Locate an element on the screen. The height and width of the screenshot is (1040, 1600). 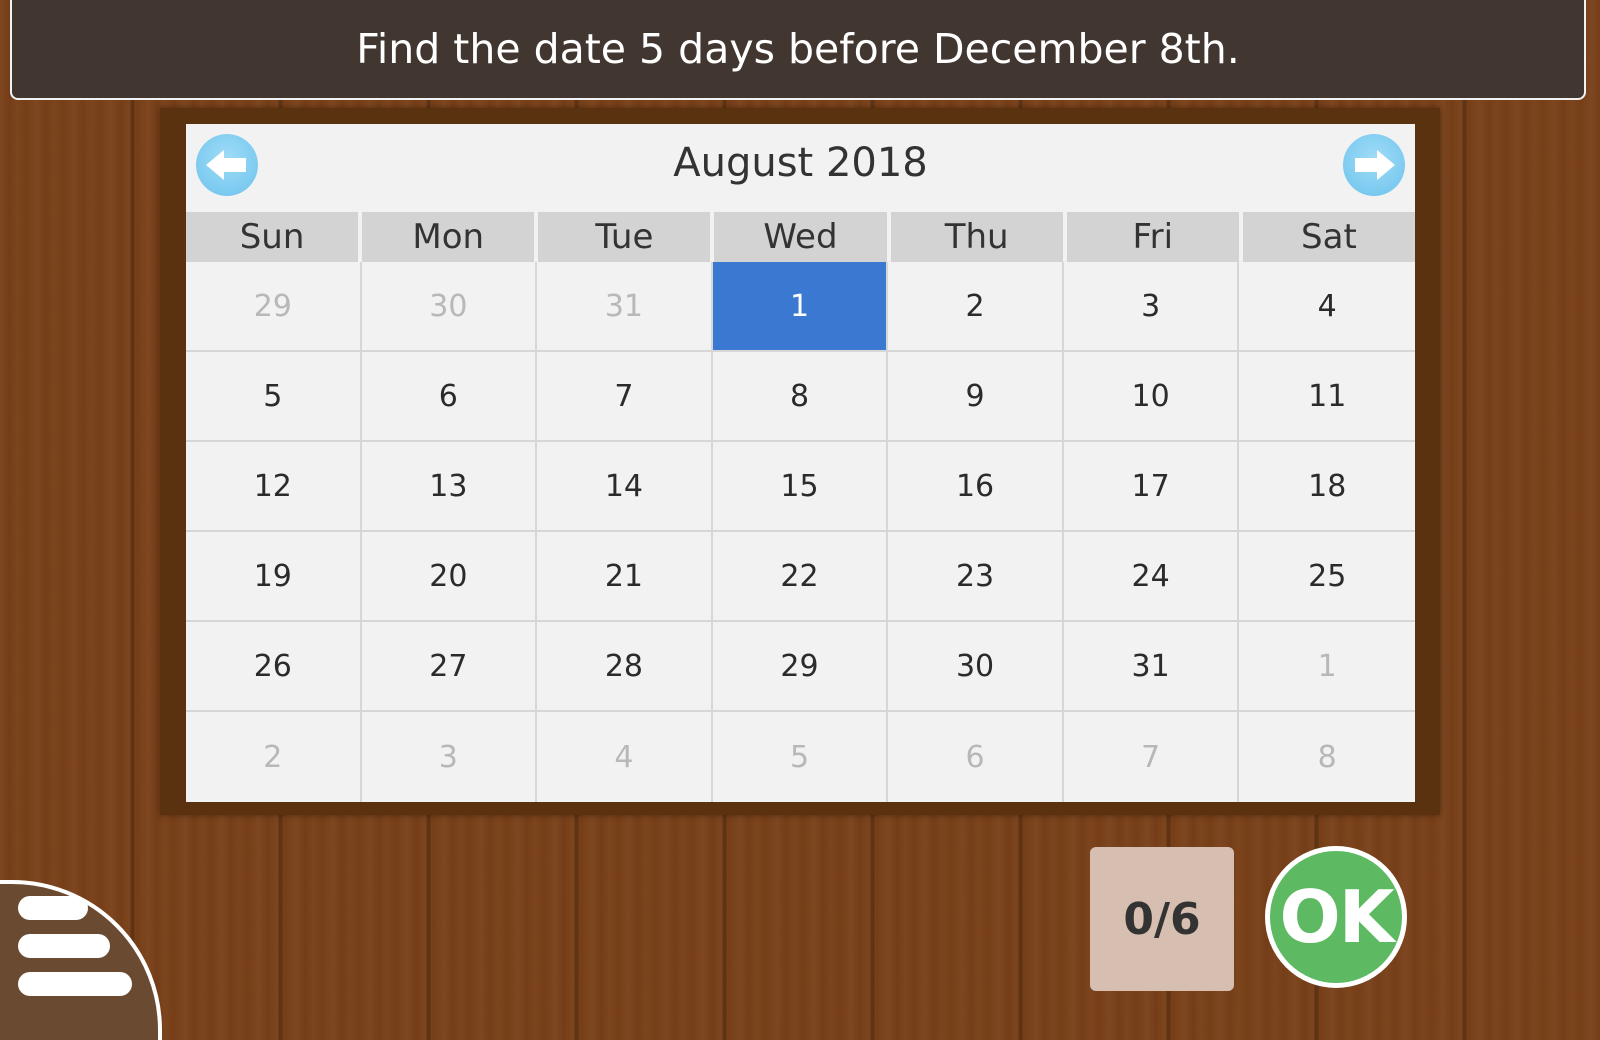
day-cell-adjacent-month: 29 is located at coordinates (274, 307).